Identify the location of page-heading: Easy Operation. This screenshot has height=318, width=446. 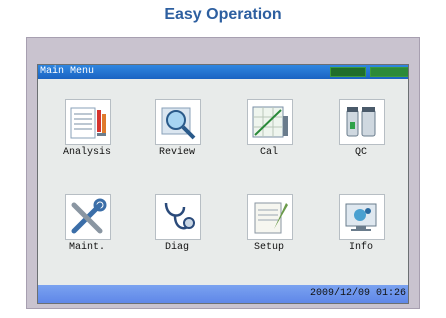
(223, 14).